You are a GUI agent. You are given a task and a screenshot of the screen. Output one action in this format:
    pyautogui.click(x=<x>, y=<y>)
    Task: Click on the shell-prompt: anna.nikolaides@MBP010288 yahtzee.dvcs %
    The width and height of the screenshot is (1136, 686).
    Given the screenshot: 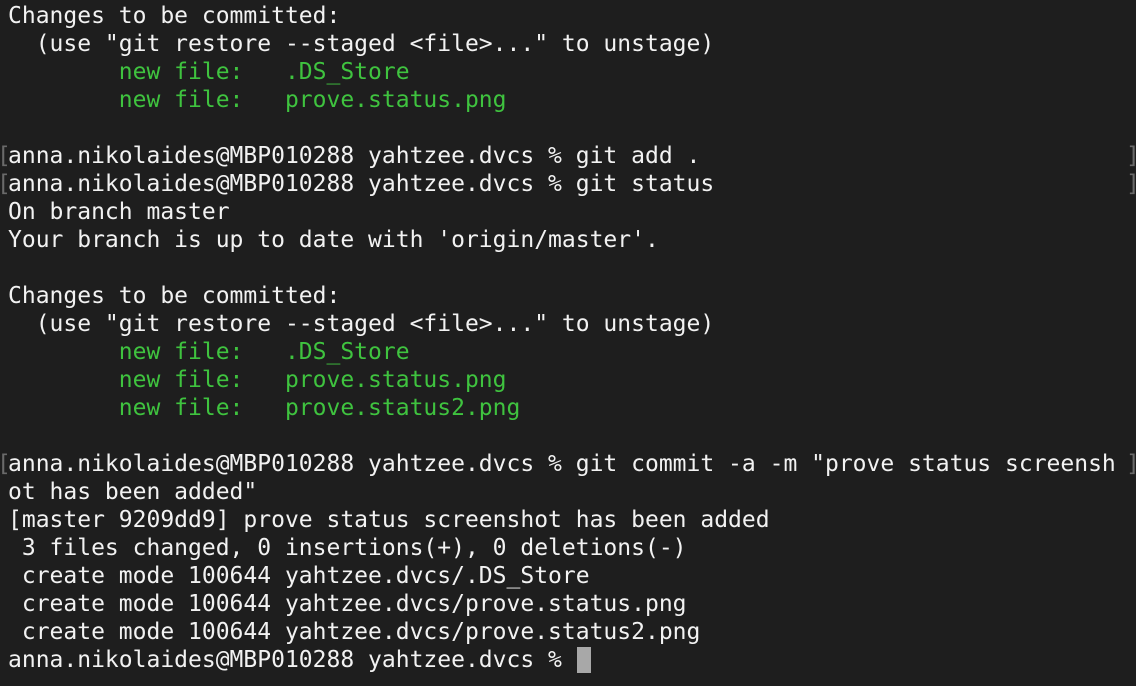 What is the action you would take?
    pyautogui.click(x=292, y=660)
    